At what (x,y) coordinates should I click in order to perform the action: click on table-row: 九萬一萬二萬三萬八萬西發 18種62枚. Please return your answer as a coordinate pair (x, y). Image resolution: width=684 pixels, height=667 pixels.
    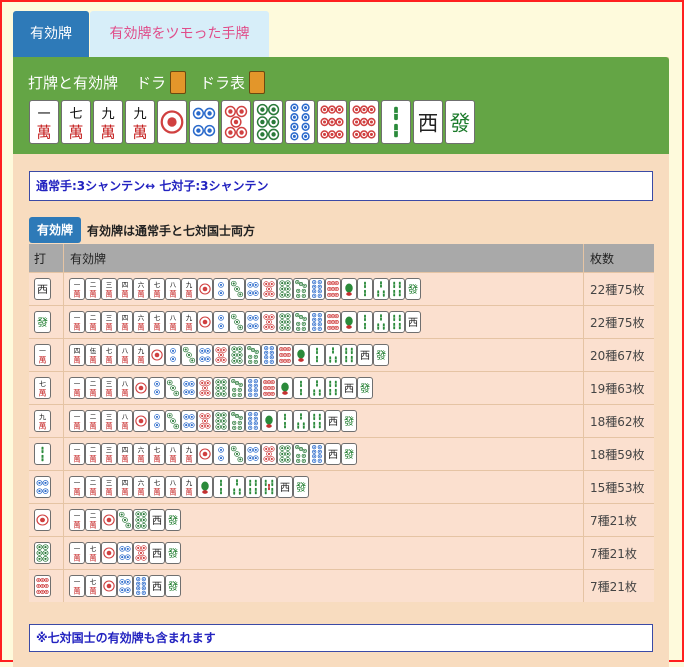
    Looking at the image, I should click on (341, 421).